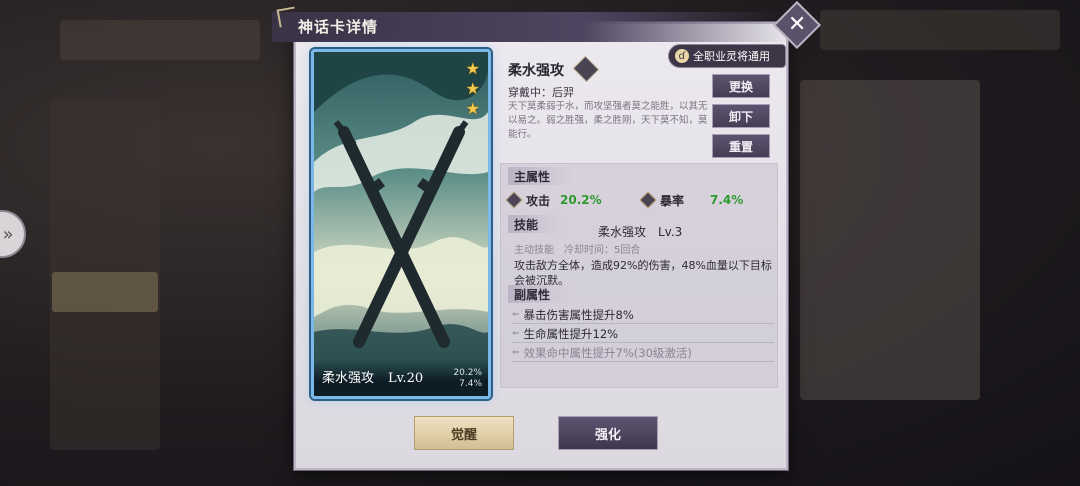  What do you see at coordinates (607, 352) in the screenshot?
I see `sub-attr-text: 效果命中属性提升7%(30级激活)` at bounding box center [607, 352].